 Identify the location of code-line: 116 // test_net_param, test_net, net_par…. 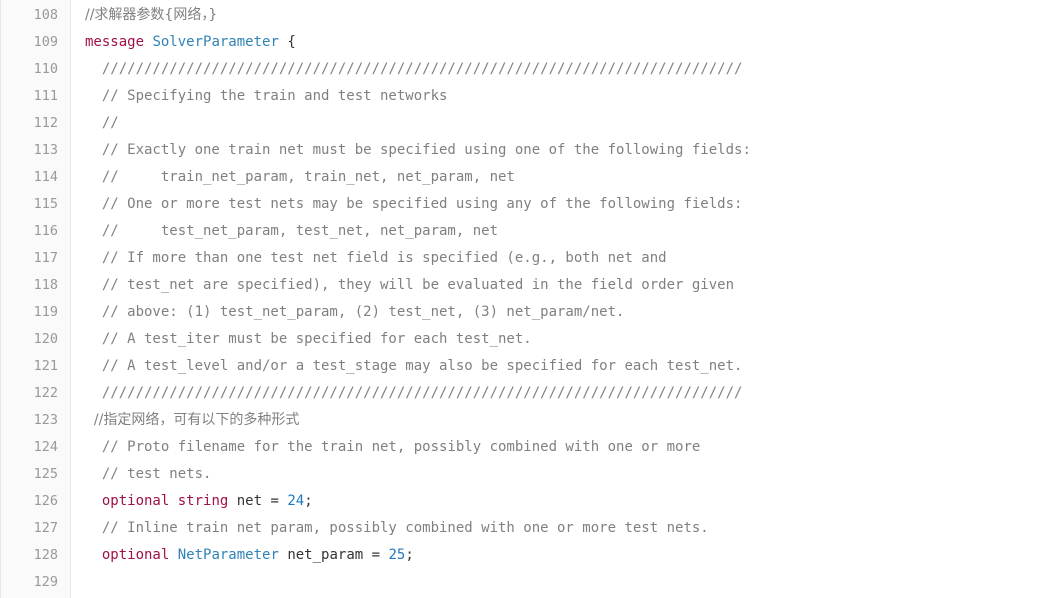
(527, 231).